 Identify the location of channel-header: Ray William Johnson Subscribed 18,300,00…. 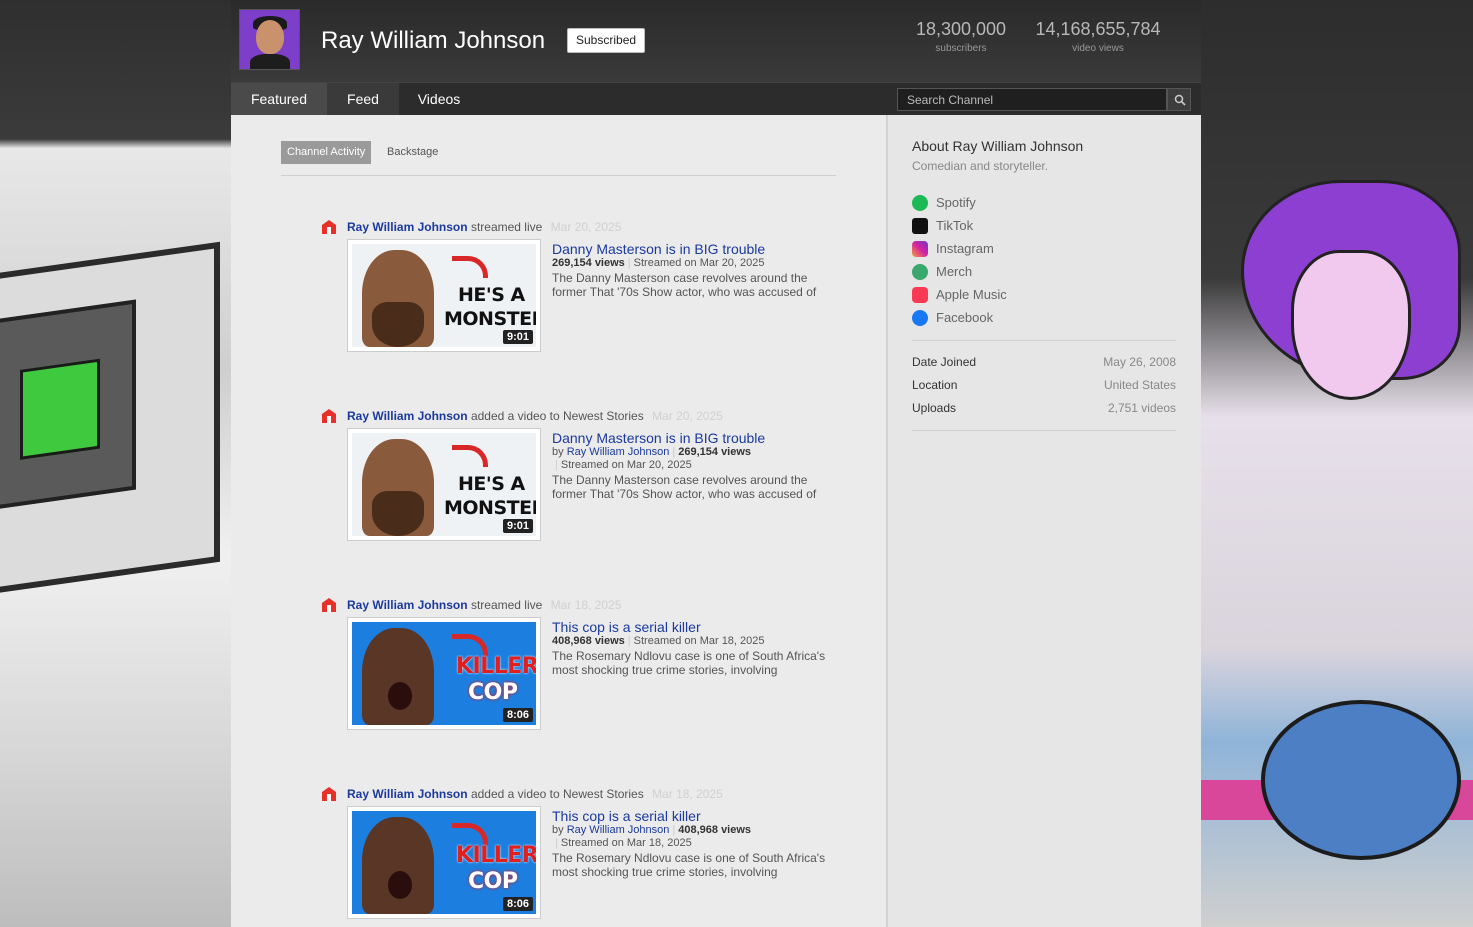
(716, 41).